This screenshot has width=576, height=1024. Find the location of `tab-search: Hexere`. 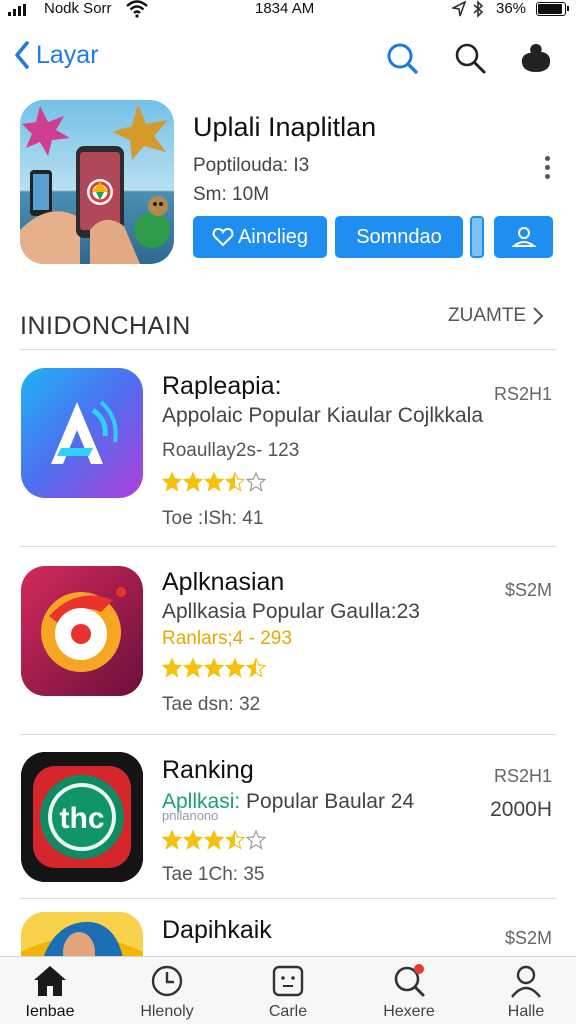

tab-search: Hexere is located at coordinates (409, 992).